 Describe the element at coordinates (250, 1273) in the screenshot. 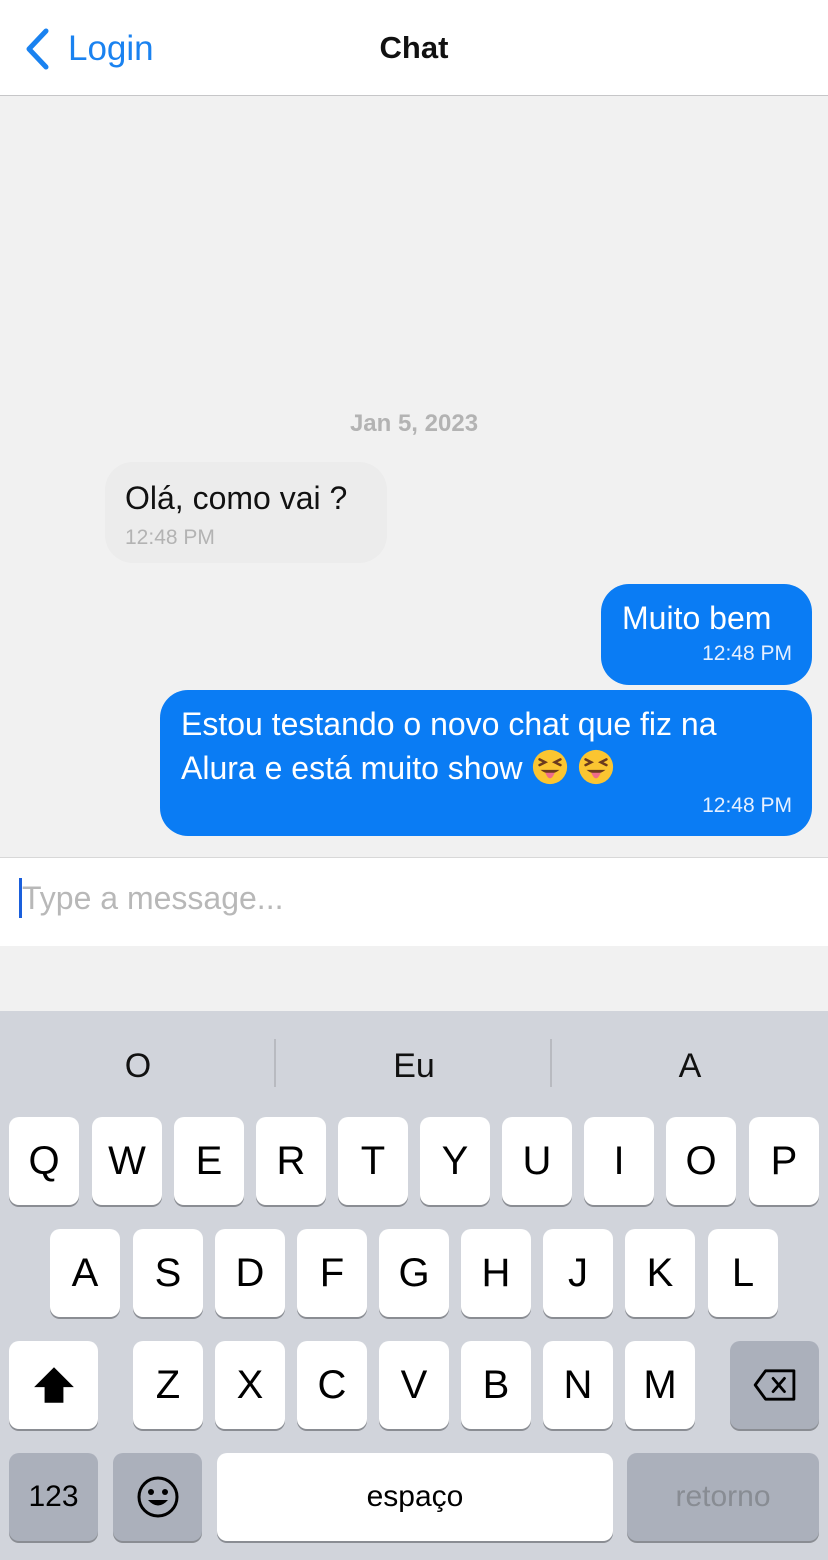

I see `key-d: D` at that location.